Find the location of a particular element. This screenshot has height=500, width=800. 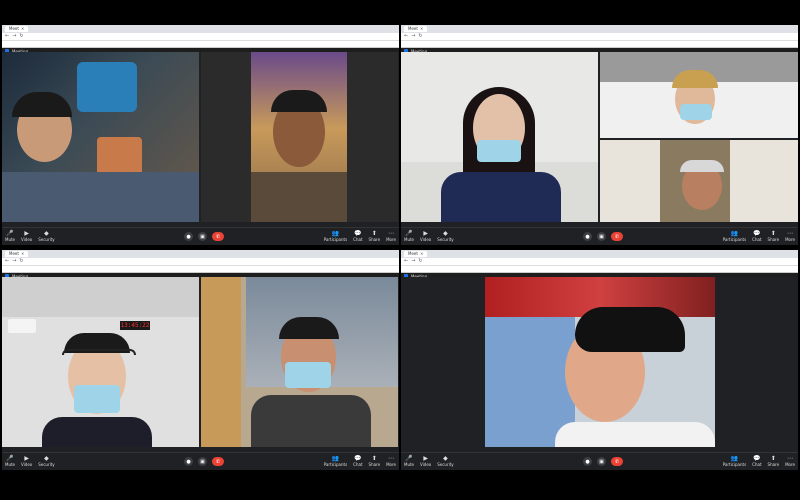

video-tile: 13:45:22 is located at coordinates (100, 362).